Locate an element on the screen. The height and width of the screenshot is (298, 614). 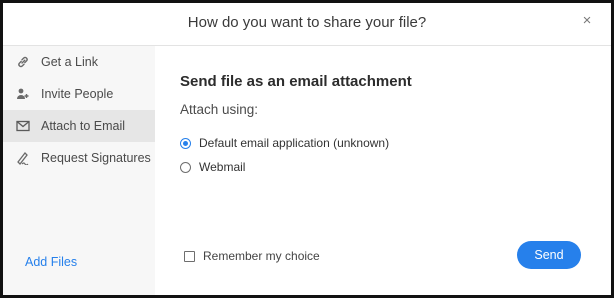
option-webmail: Webmail is located at coordinates (212, 167).